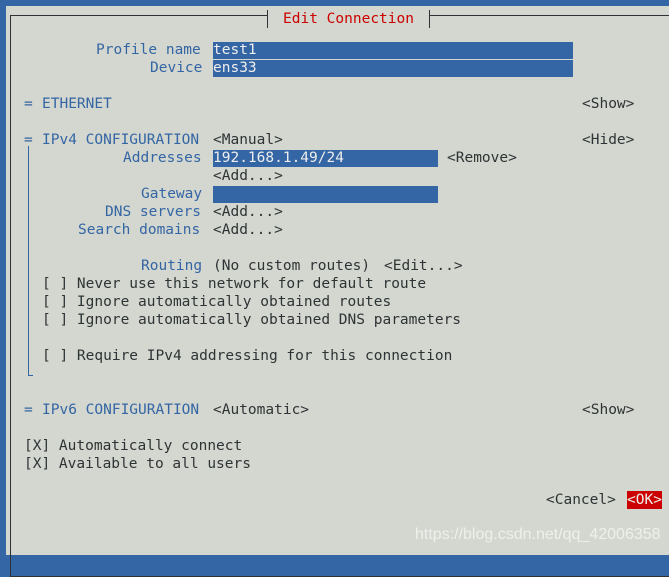 Image resolution: width=669 pixels, height=577 pixels. I want to click on search-domains-label: Search domains, so click(139, 230).